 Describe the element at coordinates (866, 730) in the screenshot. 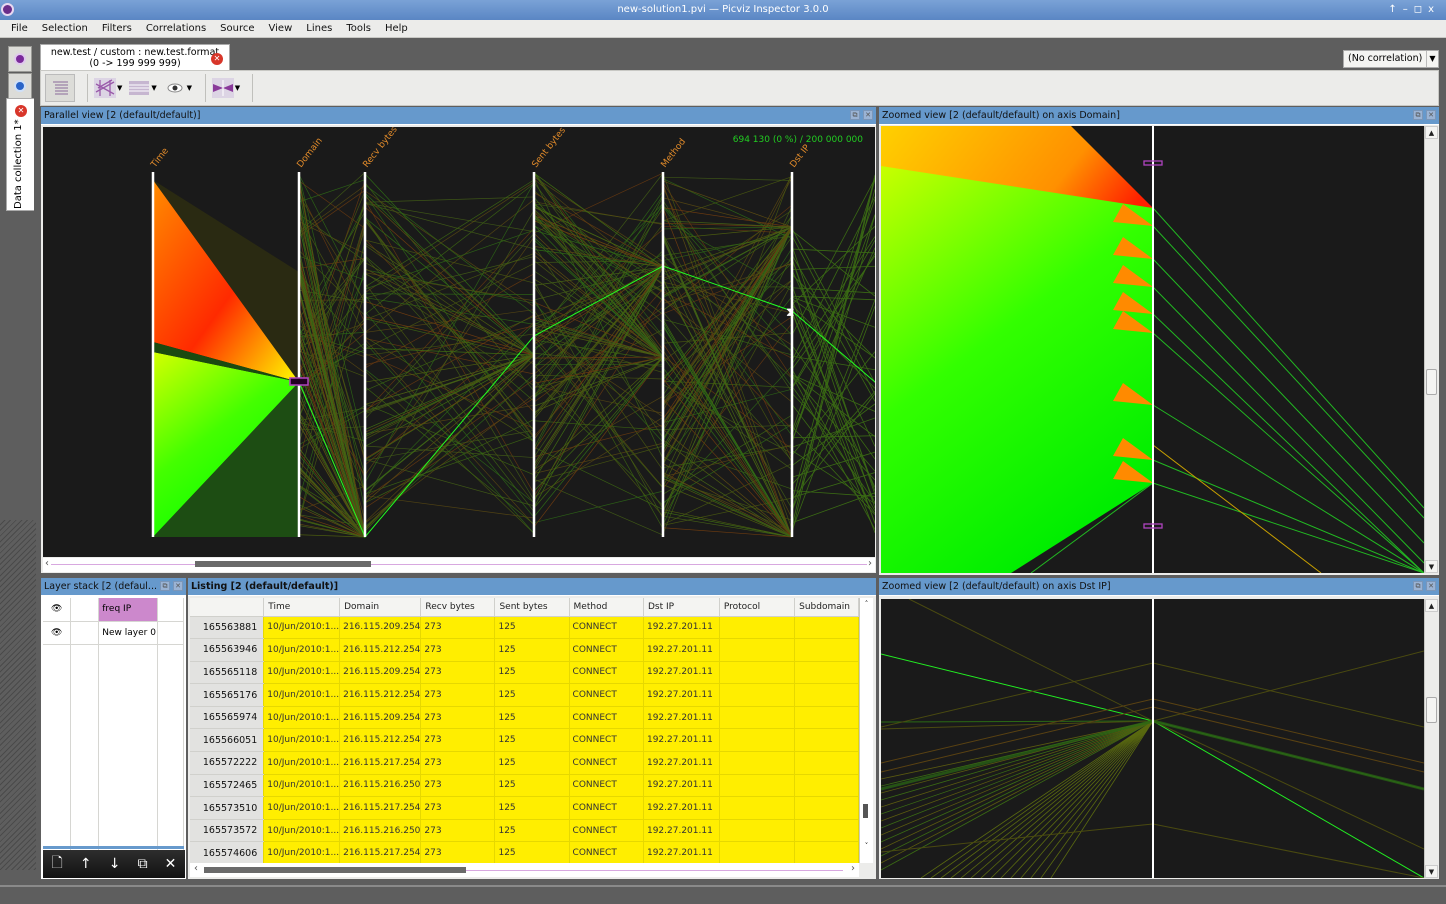

I see `listing-vscrollbar: ˄ ˅` at that location.